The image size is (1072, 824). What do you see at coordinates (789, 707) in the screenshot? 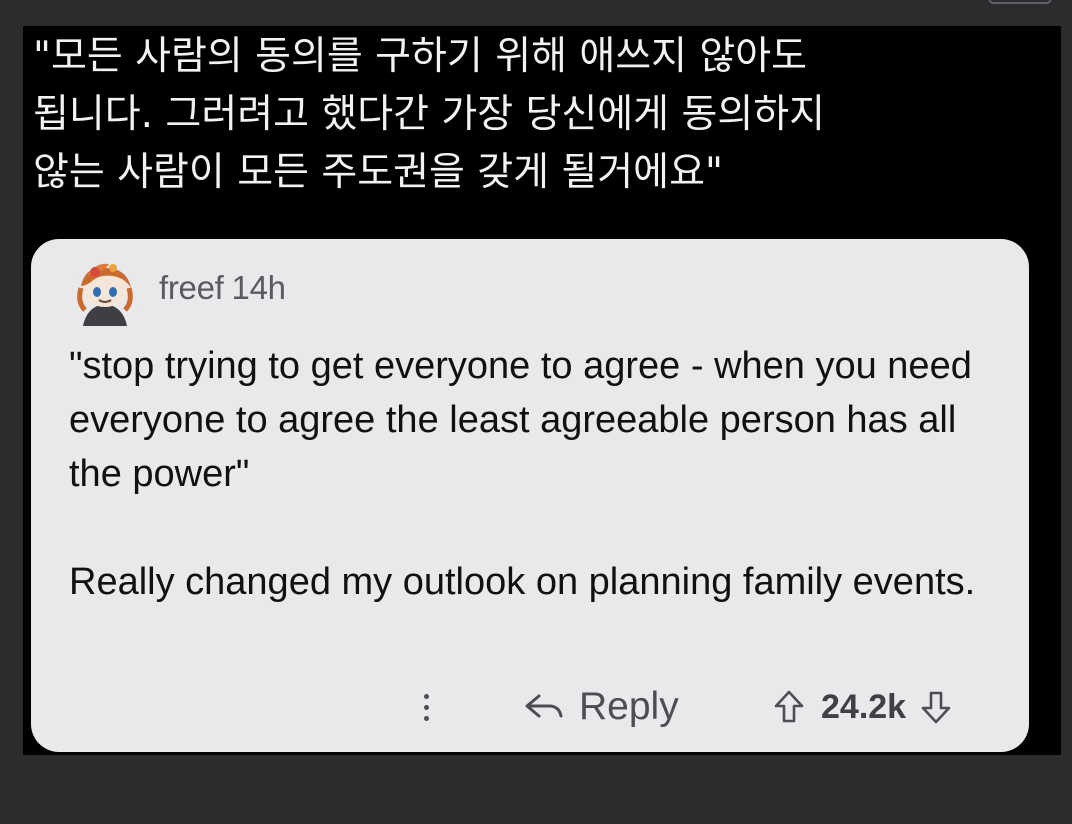
I see `arrow-up-icon` at bounding box center [789, 707].